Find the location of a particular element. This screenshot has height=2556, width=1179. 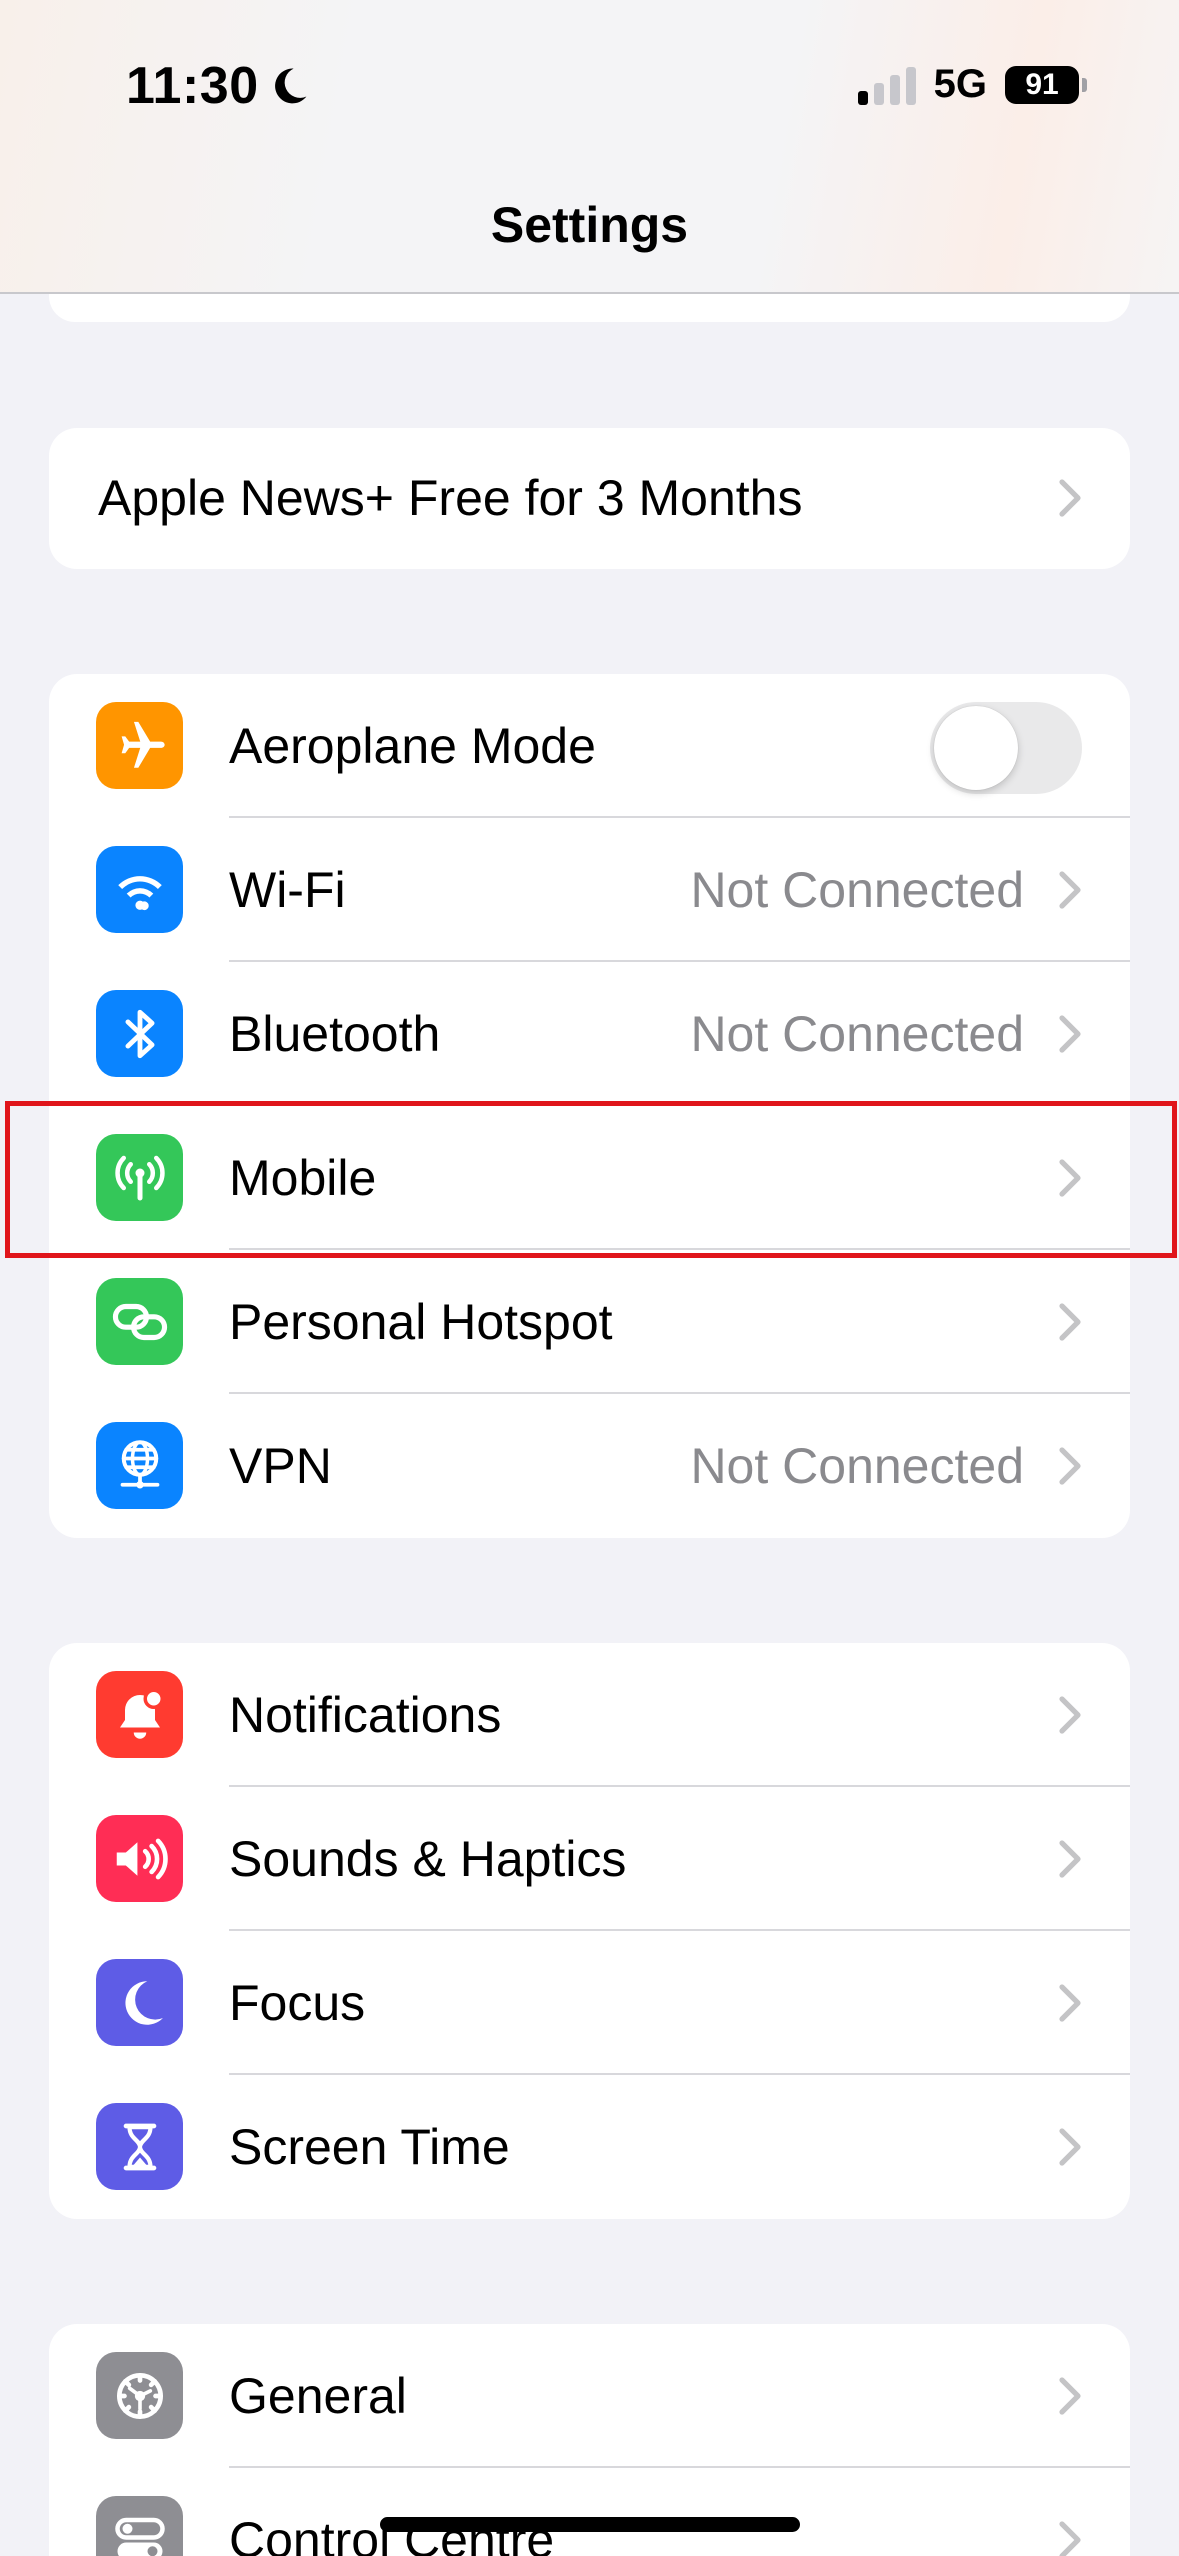

wifi-icon is located at coordinates (139, 889).